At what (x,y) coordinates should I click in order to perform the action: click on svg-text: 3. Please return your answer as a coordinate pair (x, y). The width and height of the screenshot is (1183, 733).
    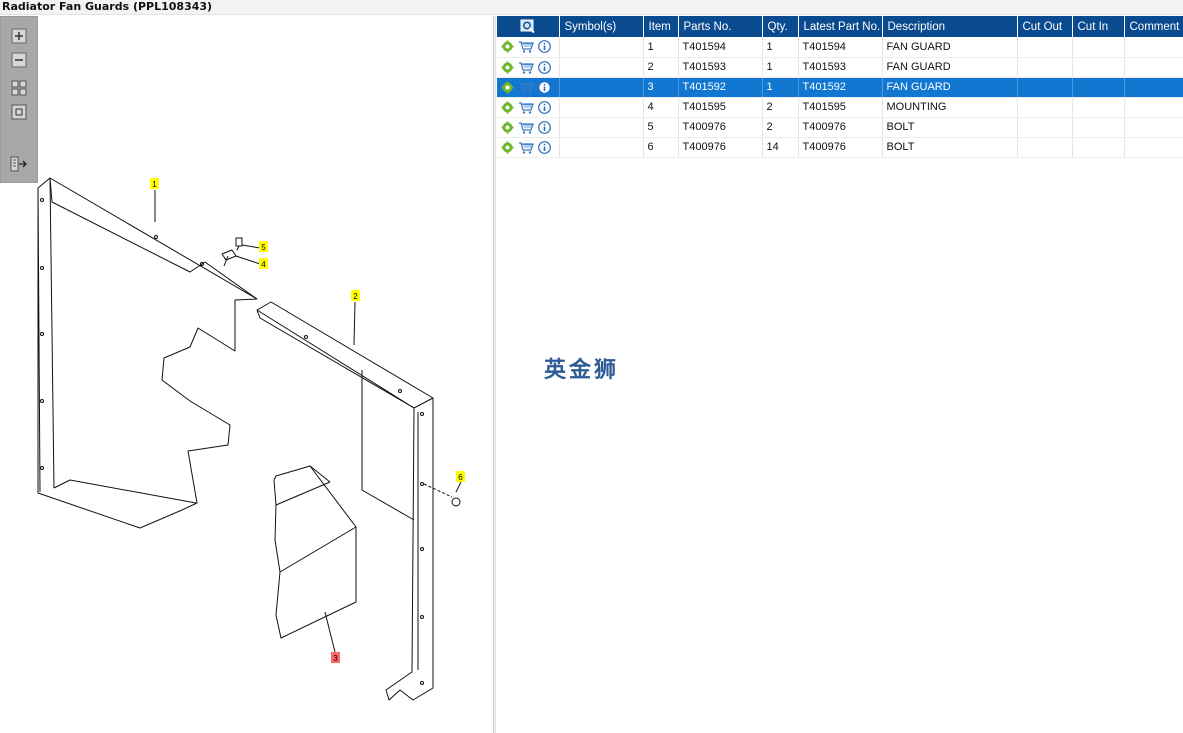
    Looking at the image, I should click on (335, 658).